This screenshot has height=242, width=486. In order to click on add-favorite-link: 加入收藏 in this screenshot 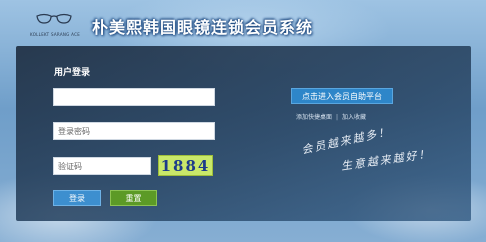, I will do `click(354, 116)`.